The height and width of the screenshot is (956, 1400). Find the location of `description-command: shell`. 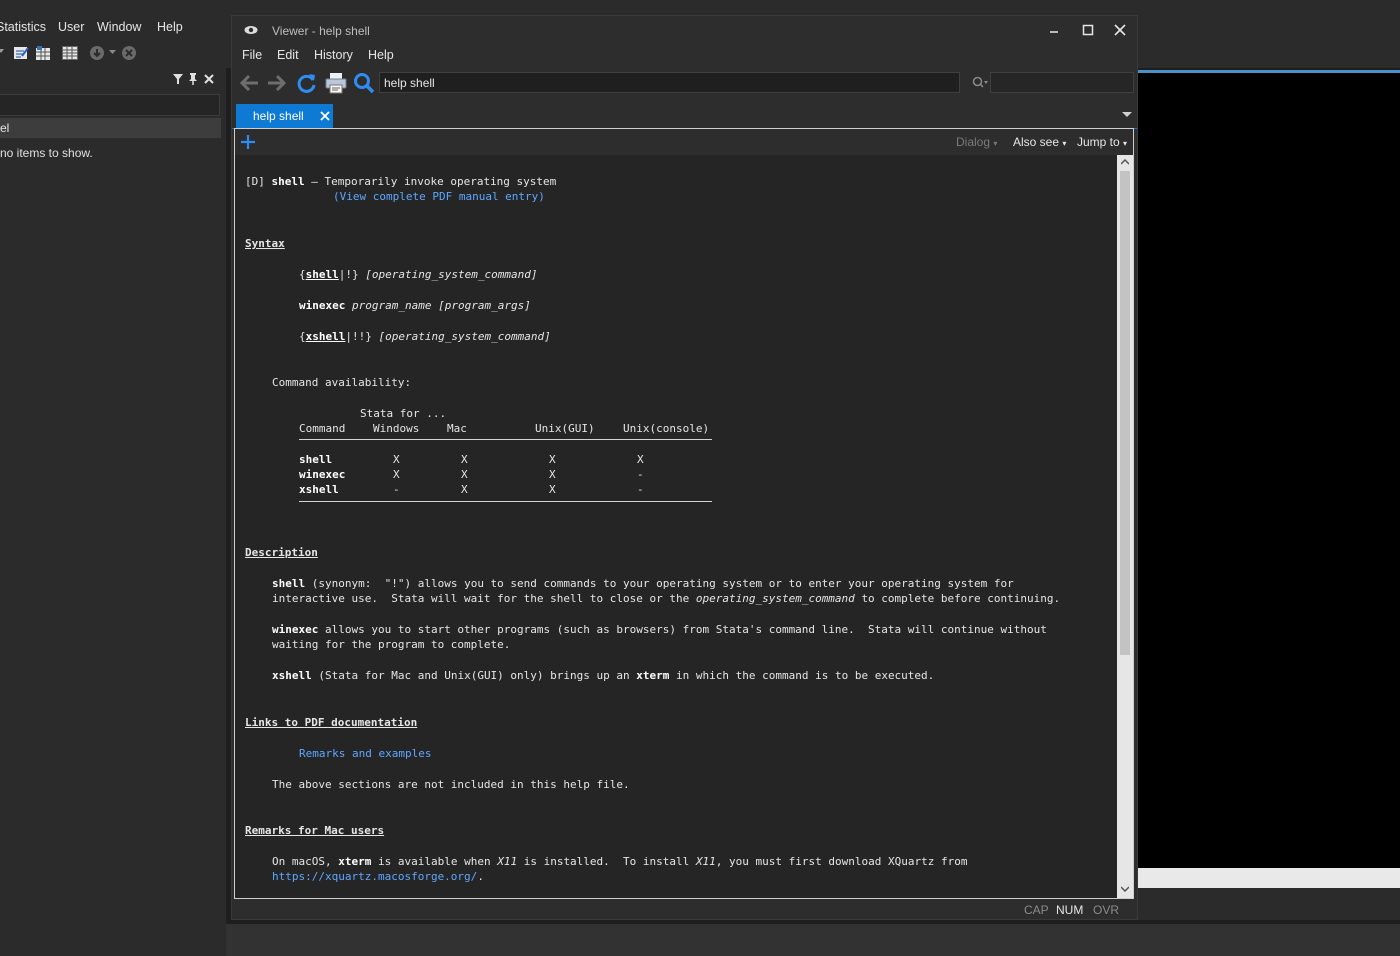

description-command: shell is located at coordinates (289, 583).